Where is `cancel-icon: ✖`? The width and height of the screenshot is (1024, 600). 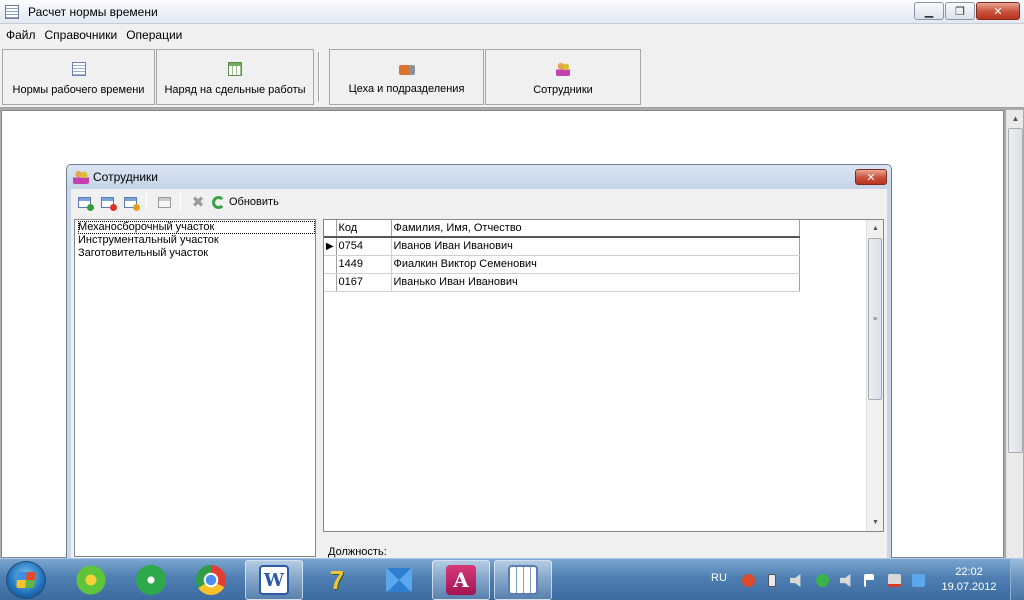 cancel-icon: ✖ is located at coordinates (198, 202).